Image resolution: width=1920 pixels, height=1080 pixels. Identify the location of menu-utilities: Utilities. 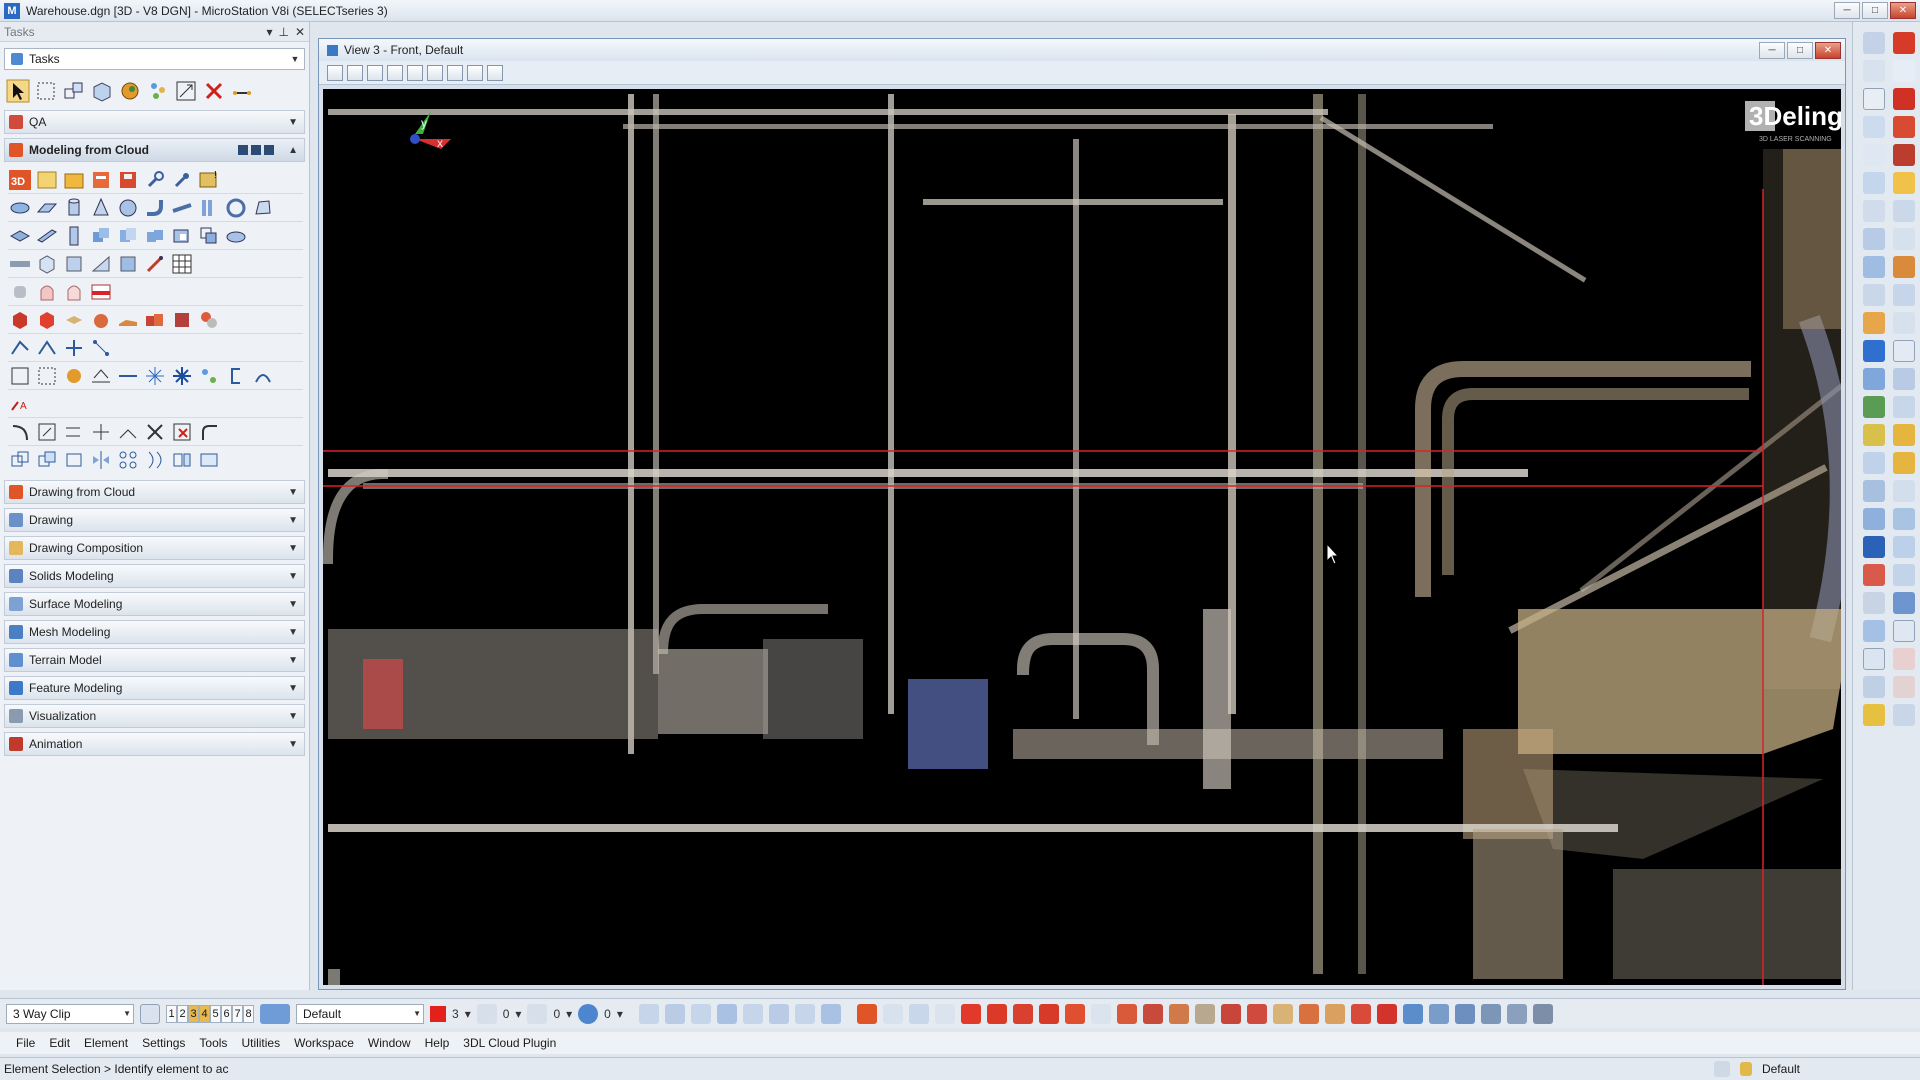
(260, 1043).